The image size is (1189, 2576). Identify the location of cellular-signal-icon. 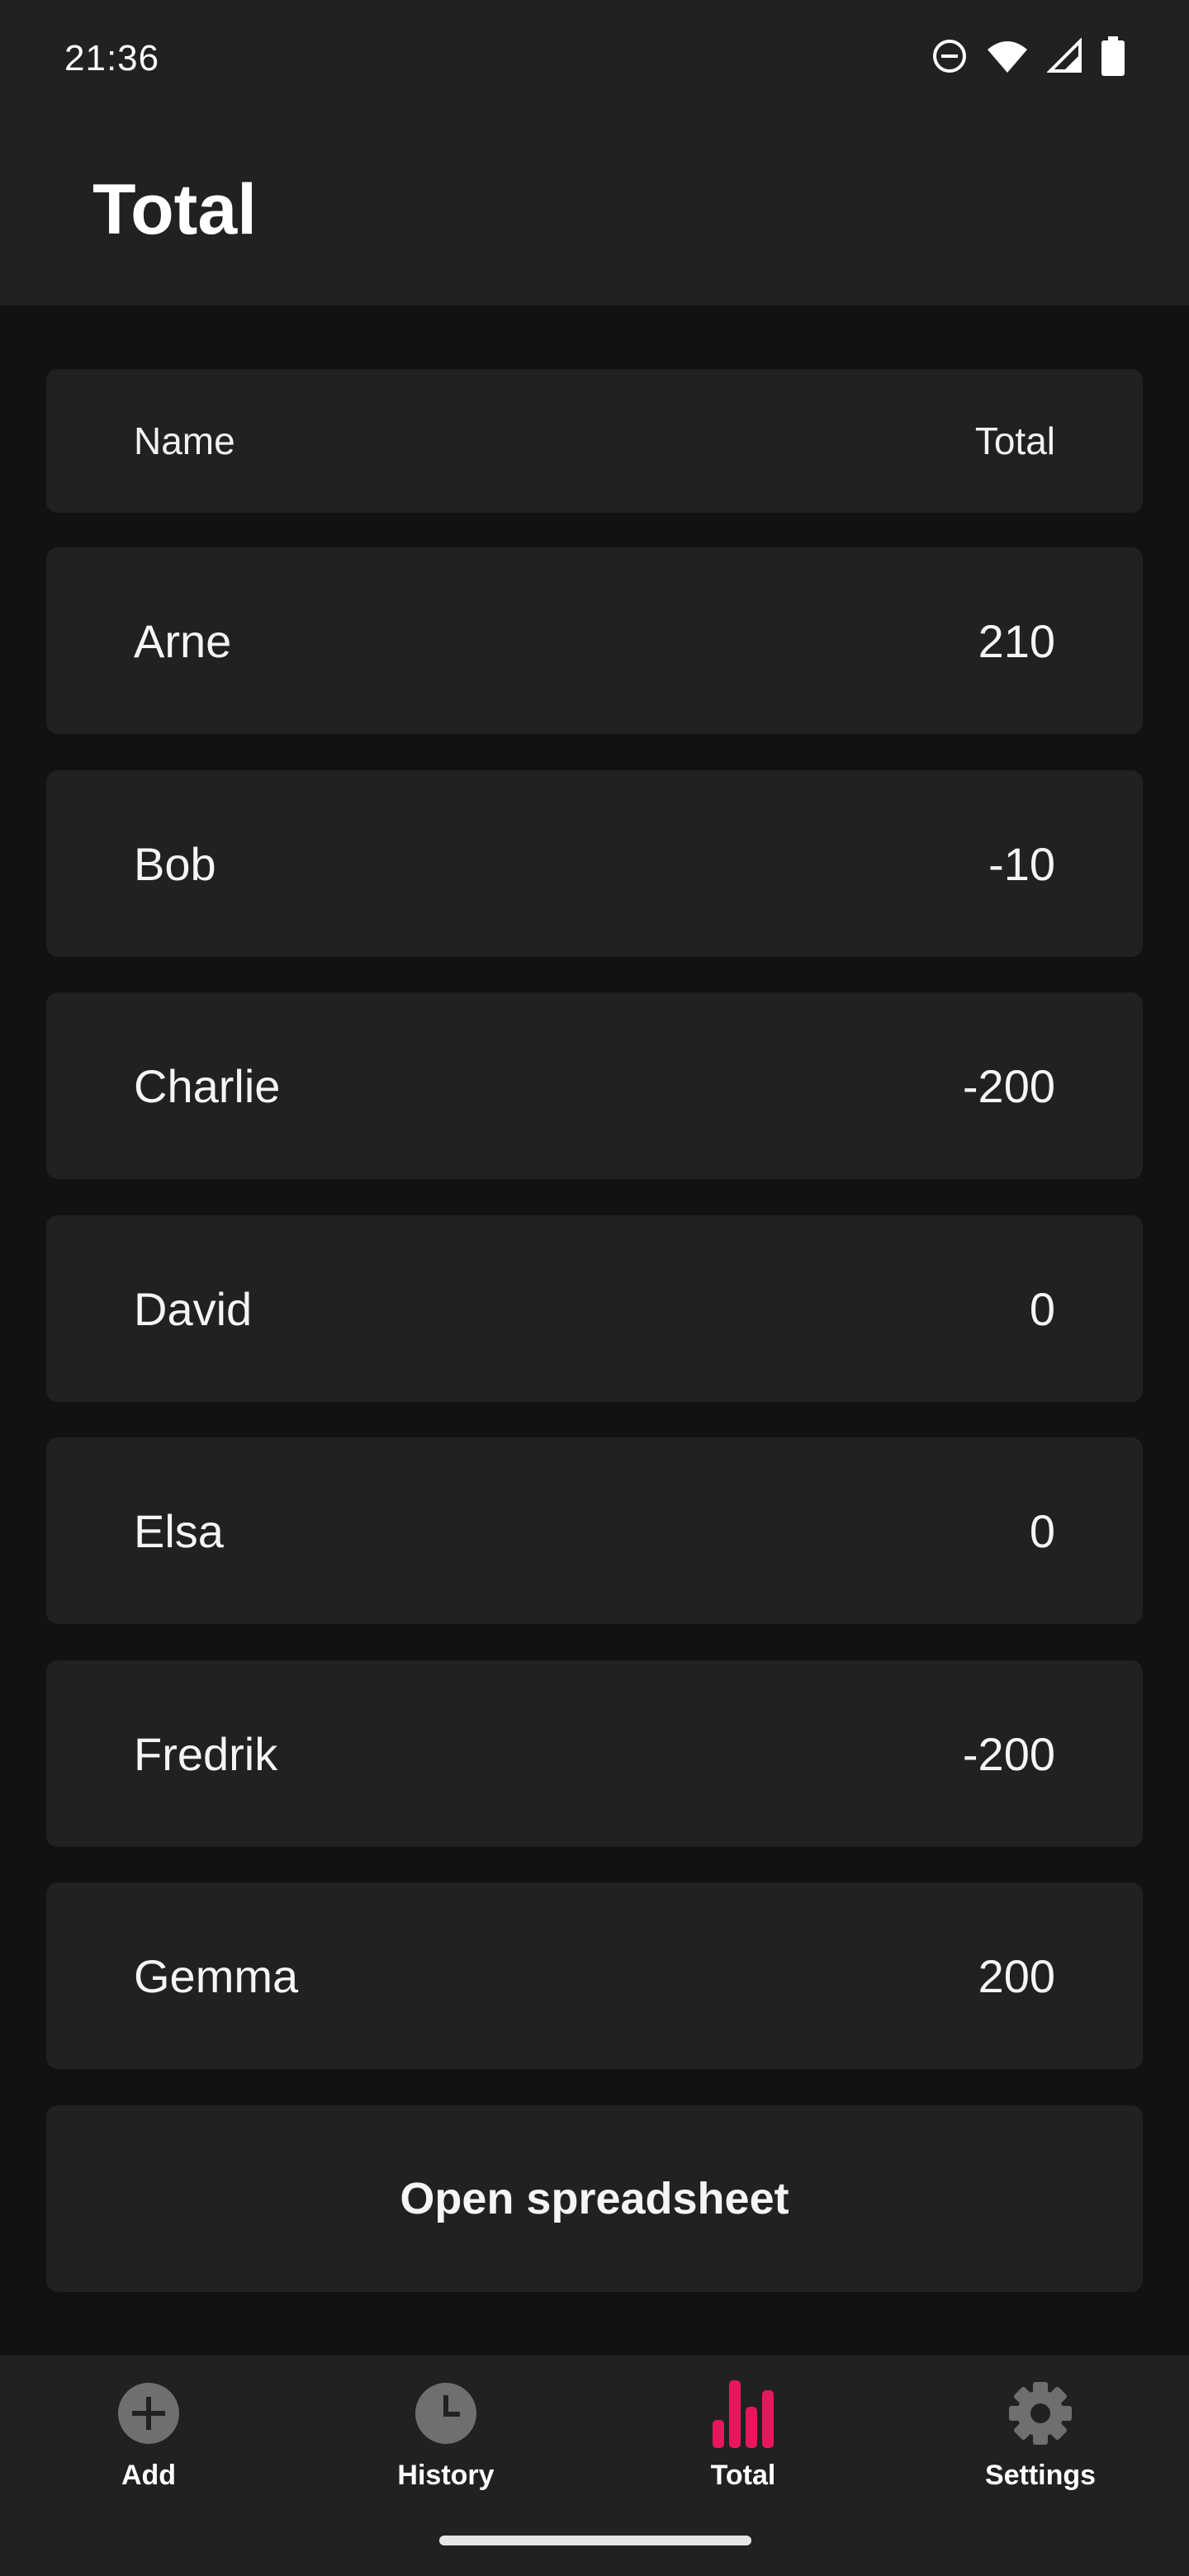
(1065, 56).